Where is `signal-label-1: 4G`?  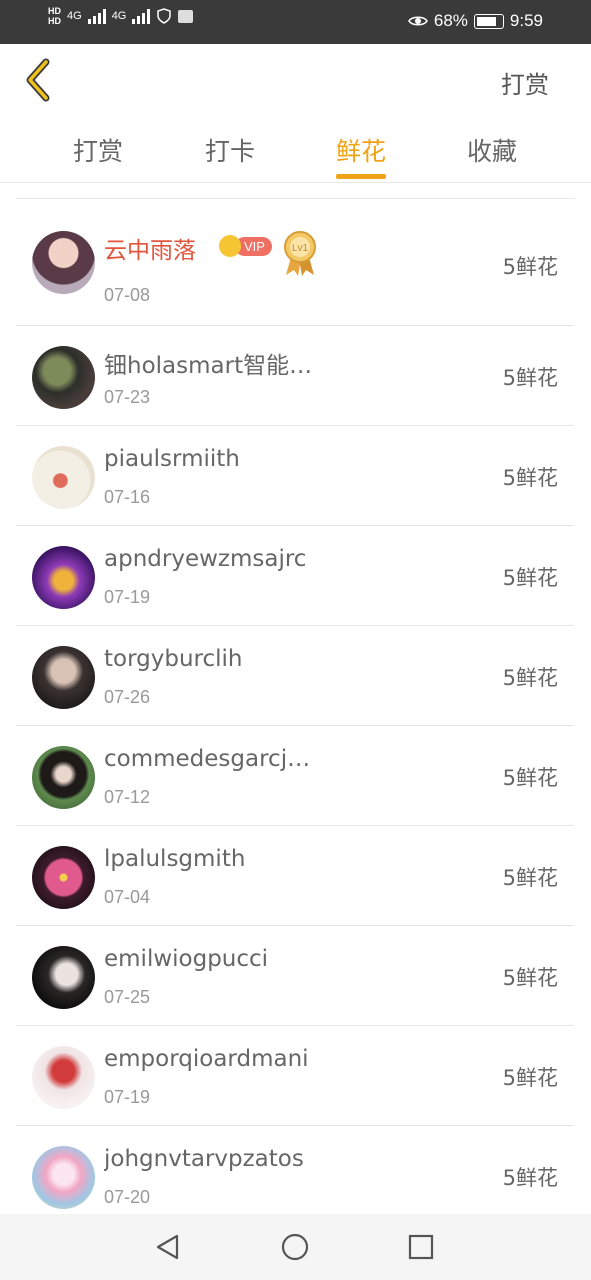
signal-label-1: 4G is located at coordinates (74, 16).